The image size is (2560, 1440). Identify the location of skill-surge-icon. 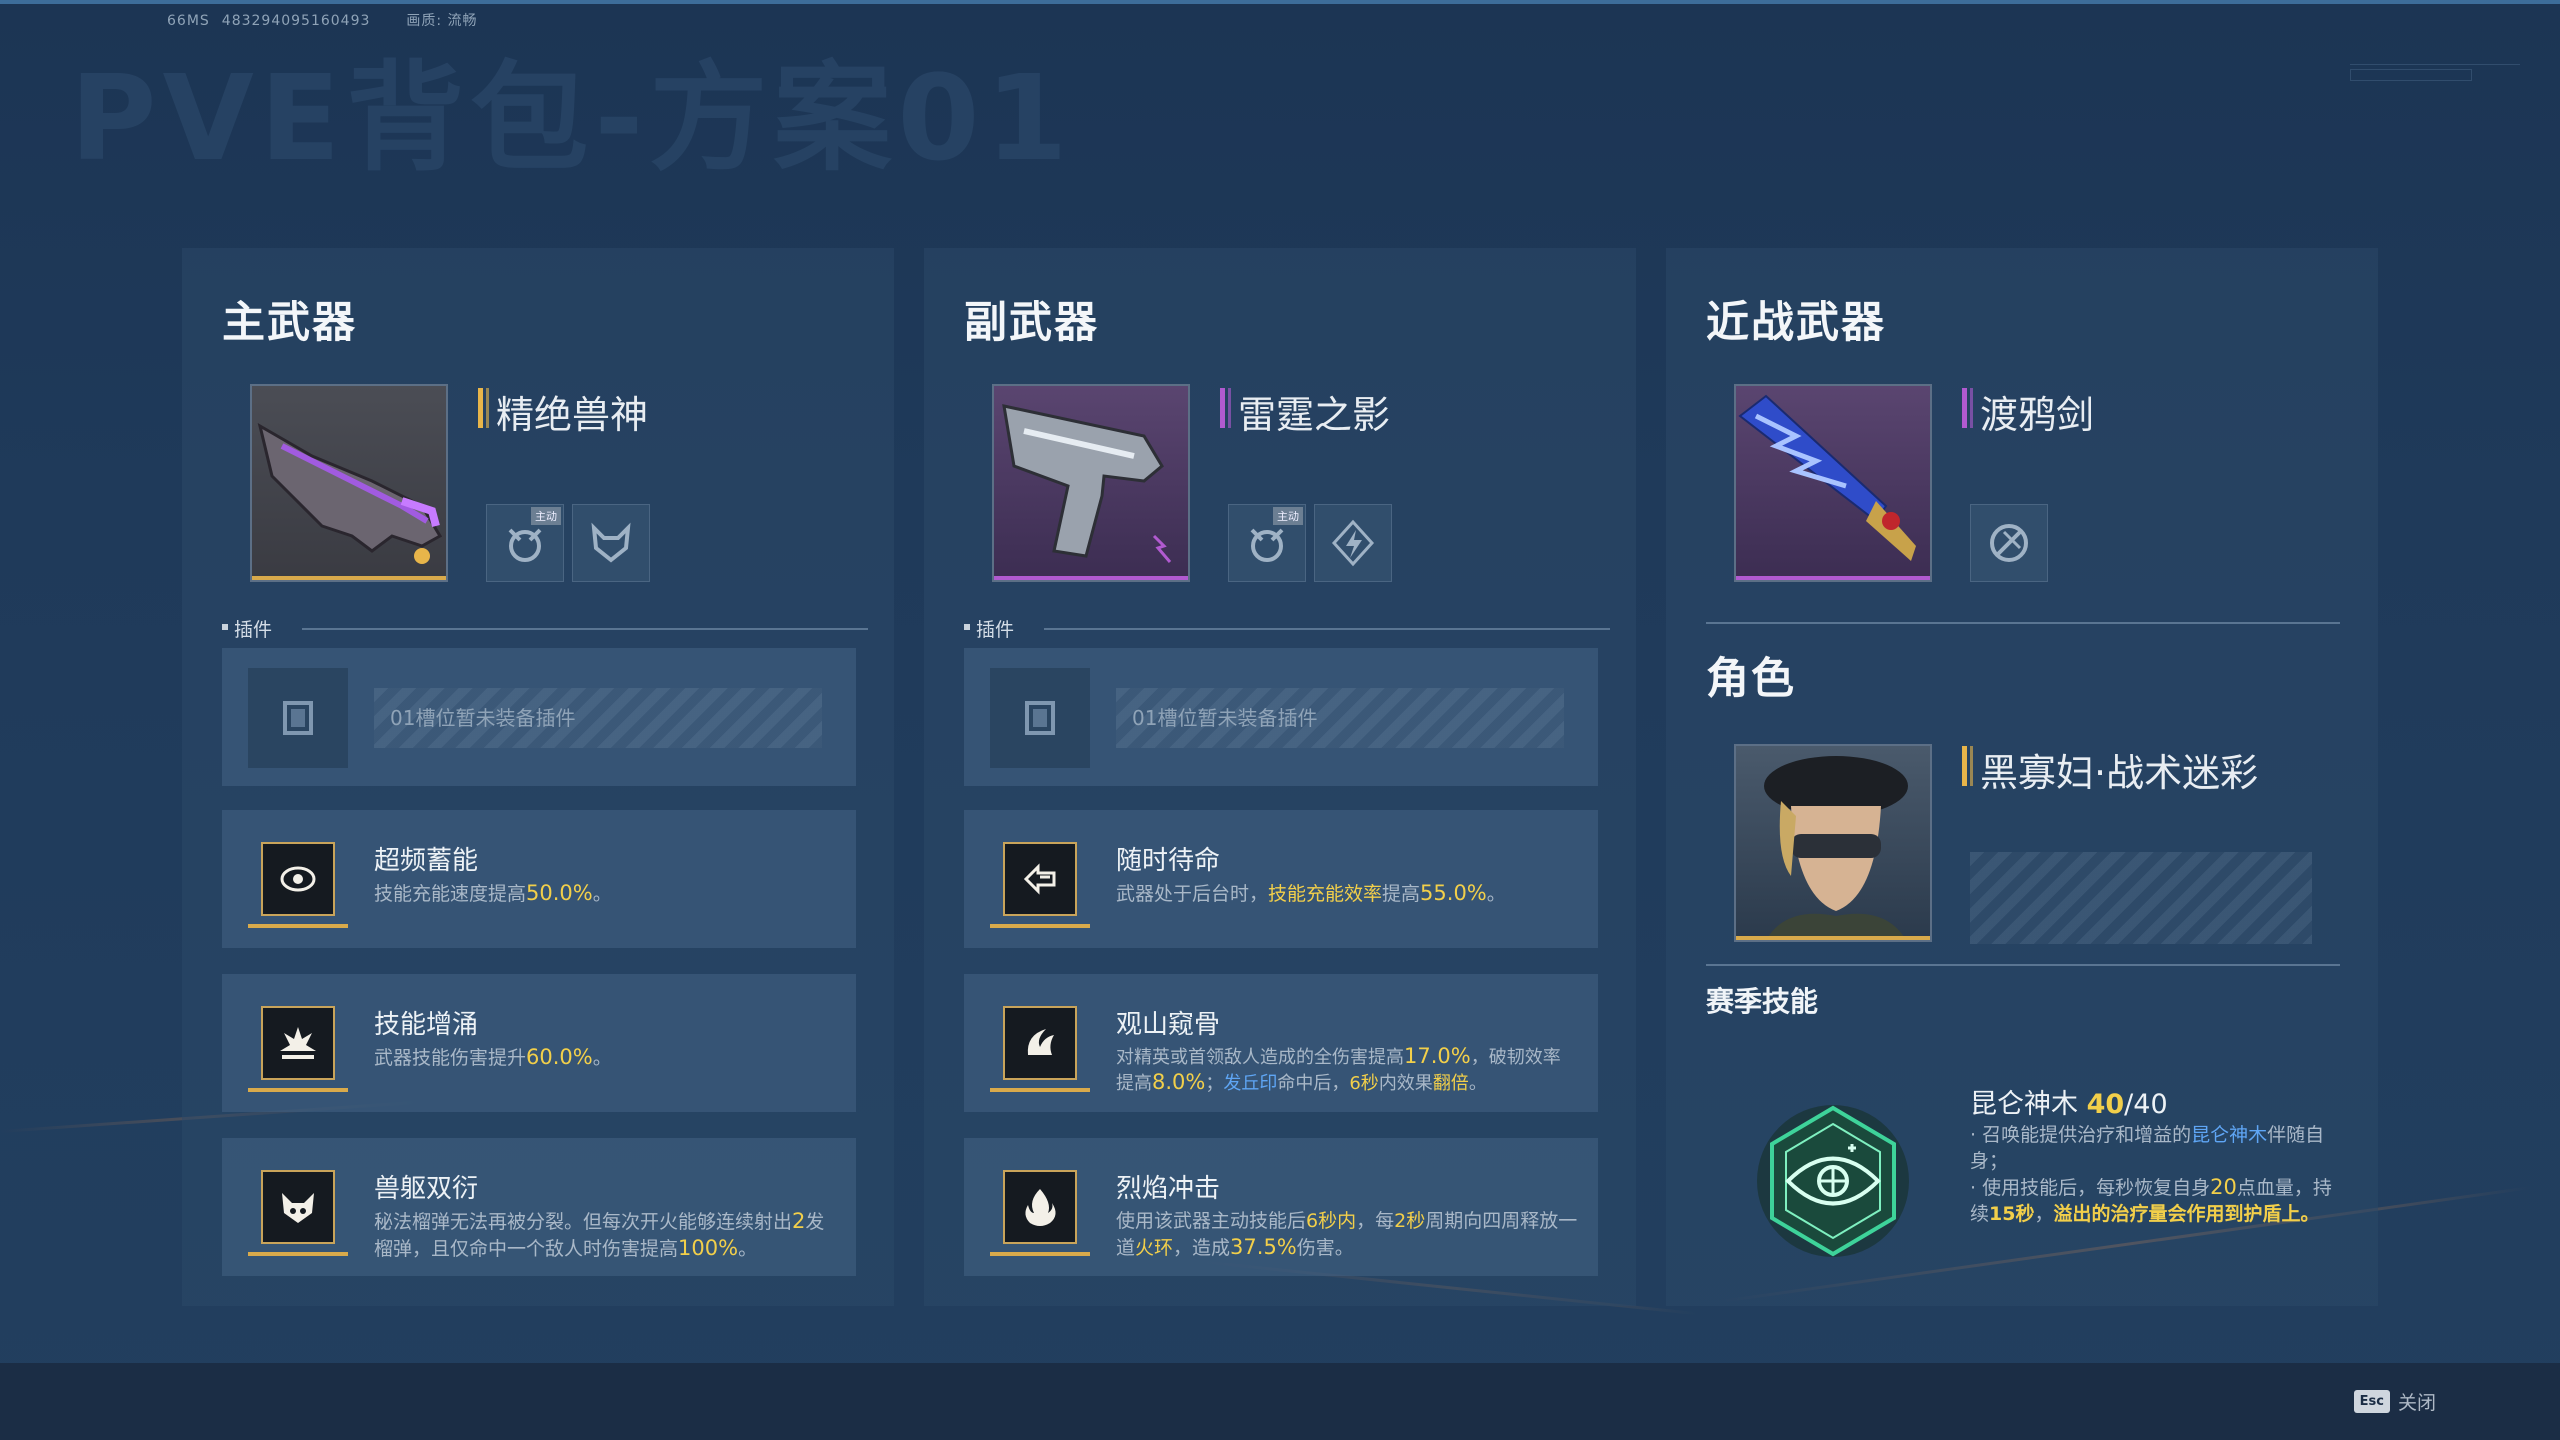
(298, 1043).